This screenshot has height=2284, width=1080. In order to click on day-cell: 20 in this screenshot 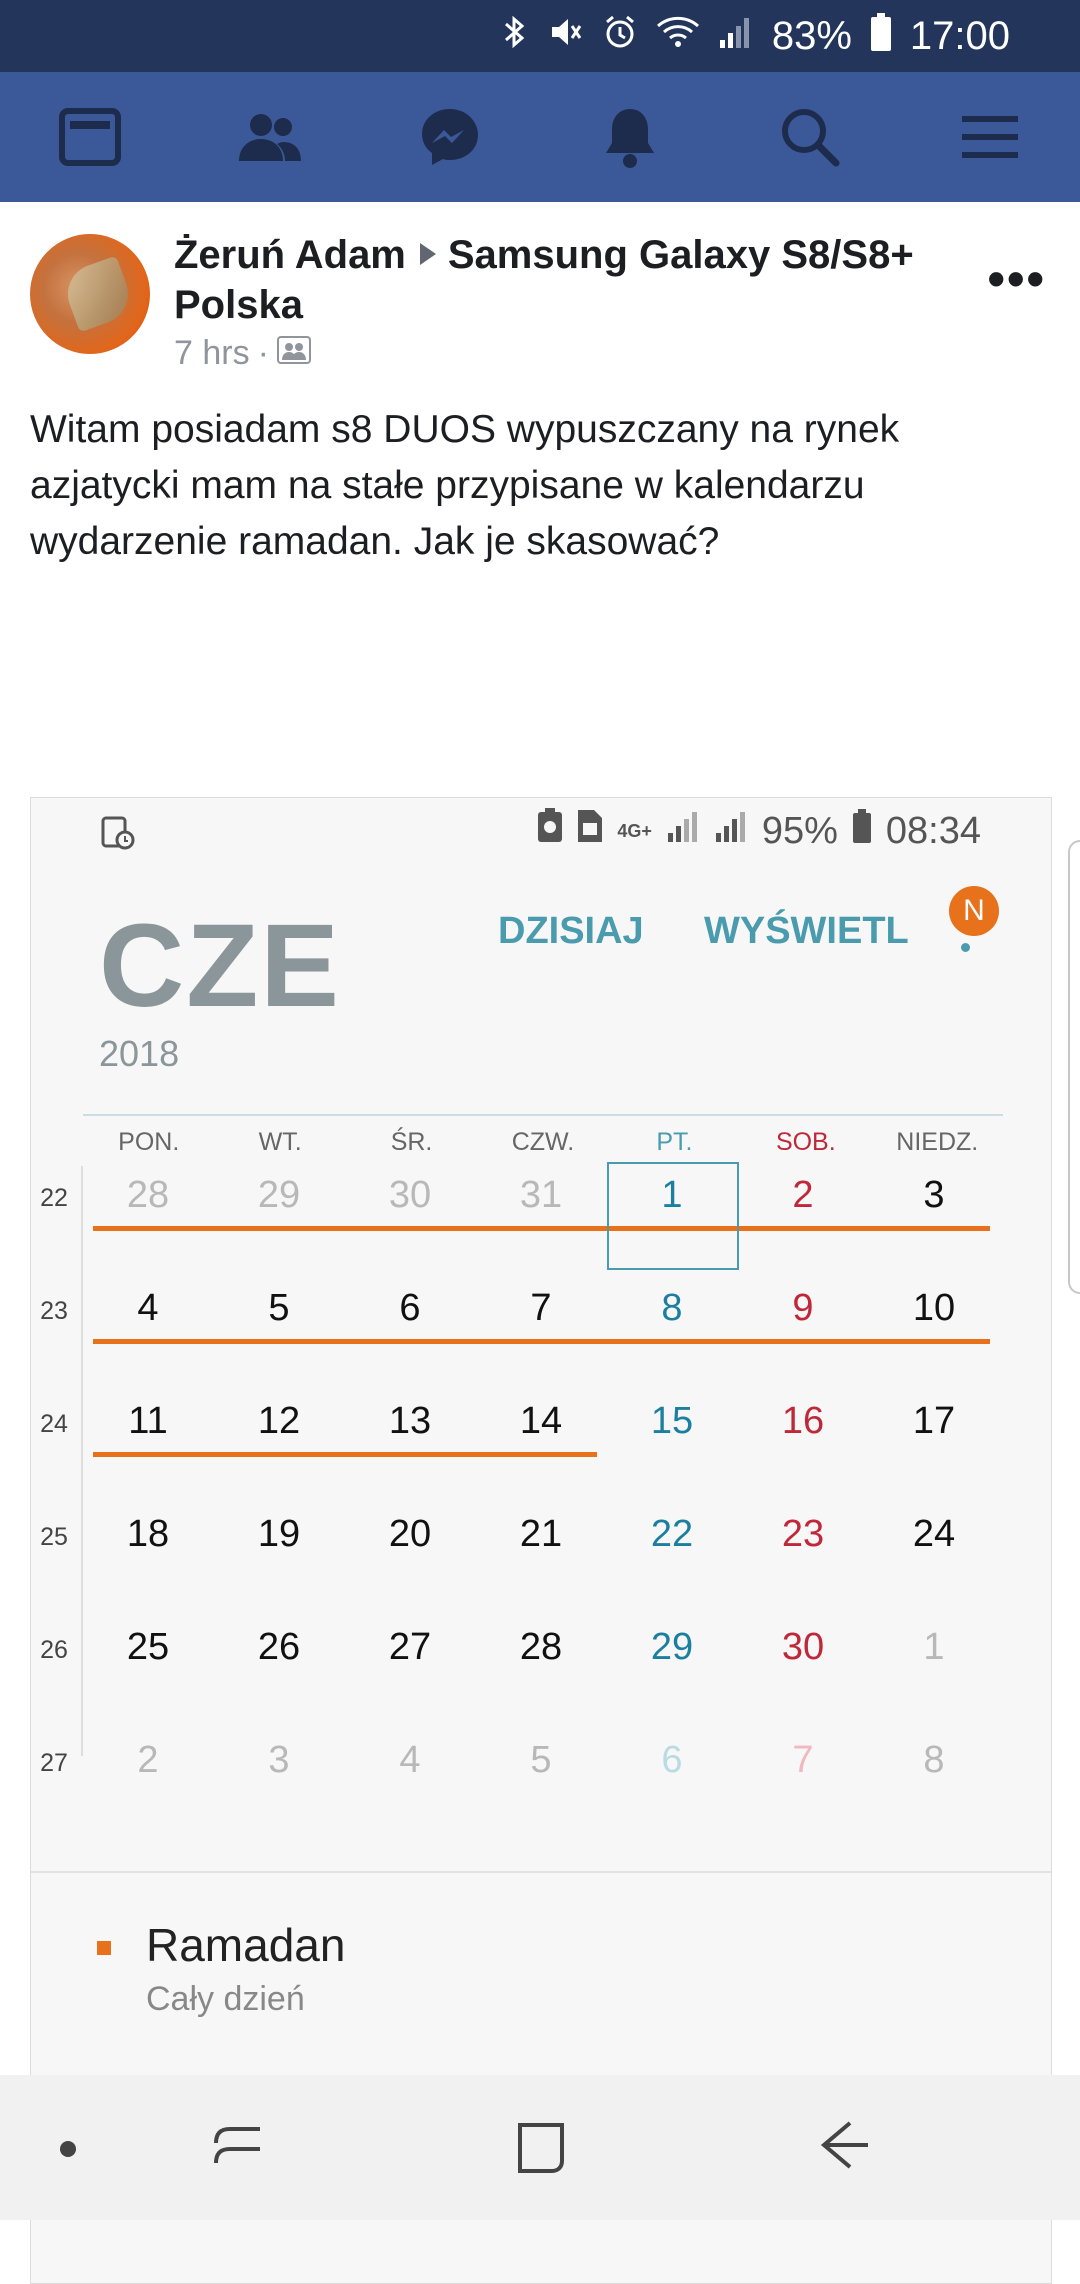, I will do `click(410, 1534)`.